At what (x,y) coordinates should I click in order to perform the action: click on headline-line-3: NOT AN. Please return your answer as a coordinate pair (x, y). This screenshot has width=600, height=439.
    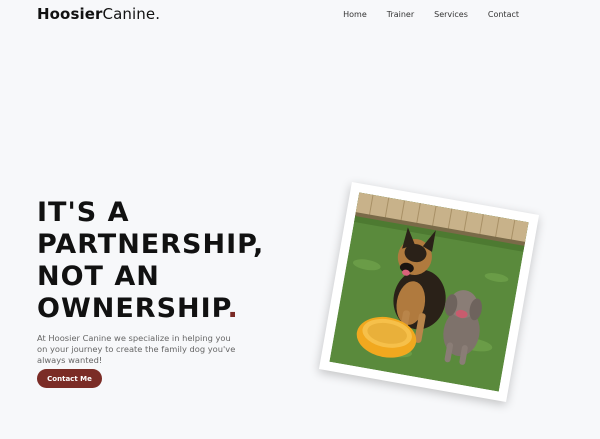
    Looking at the image, I should click on (98, 276).